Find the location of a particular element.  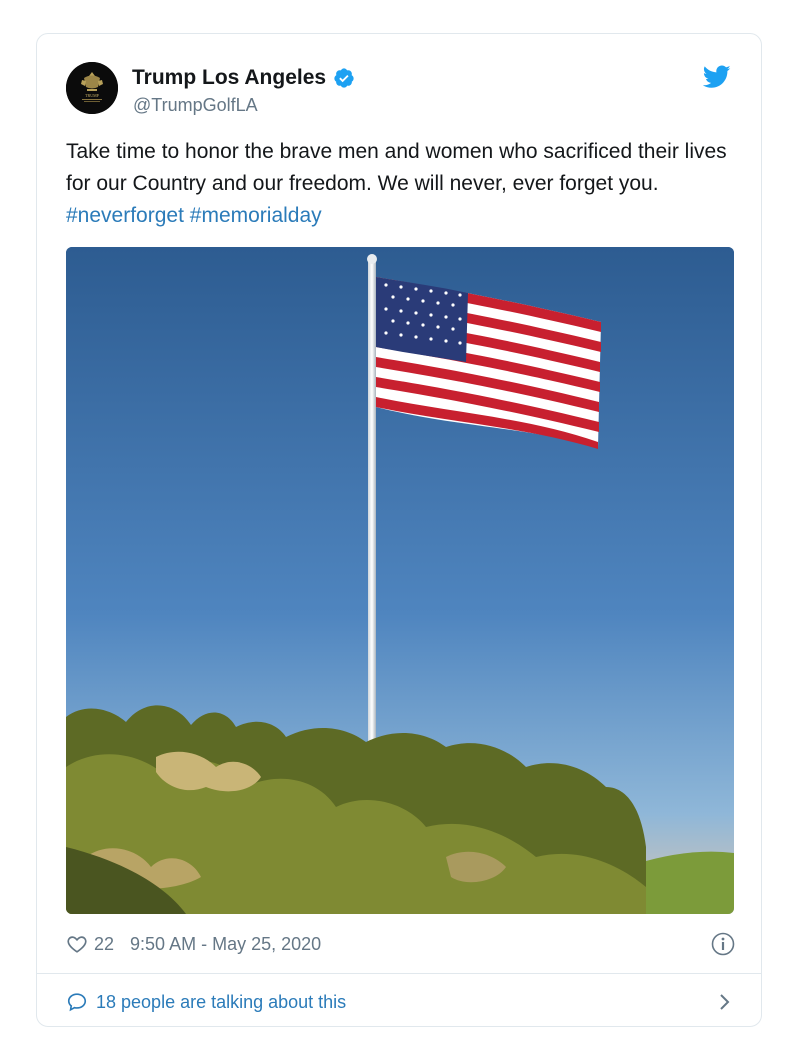

author-handle: @TrumpGolfLA is located at coordinates (195, 105).